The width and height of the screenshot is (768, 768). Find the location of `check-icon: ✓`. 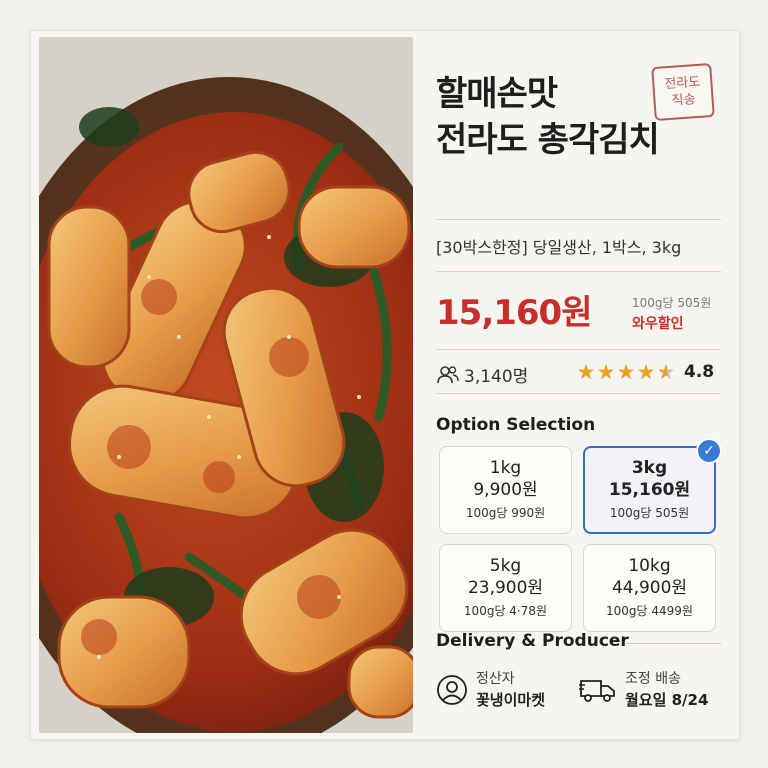

check-icon: ✓ is located at coordinates (709, 451).